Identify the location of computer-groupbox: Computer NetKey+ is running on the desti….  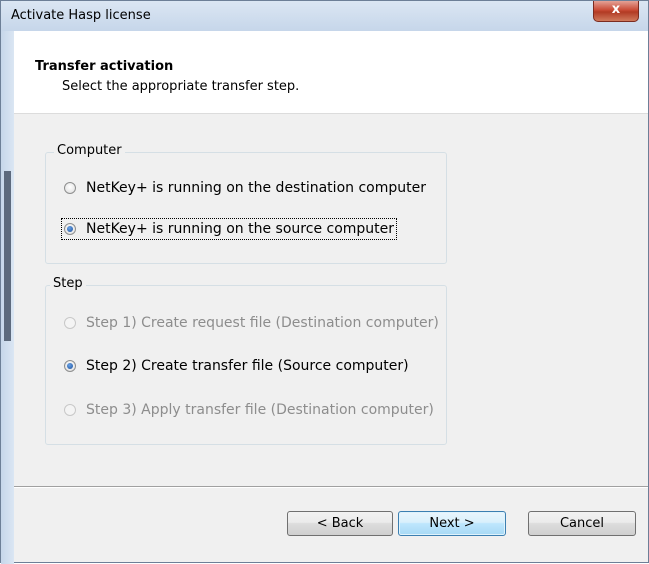
(246, 203).